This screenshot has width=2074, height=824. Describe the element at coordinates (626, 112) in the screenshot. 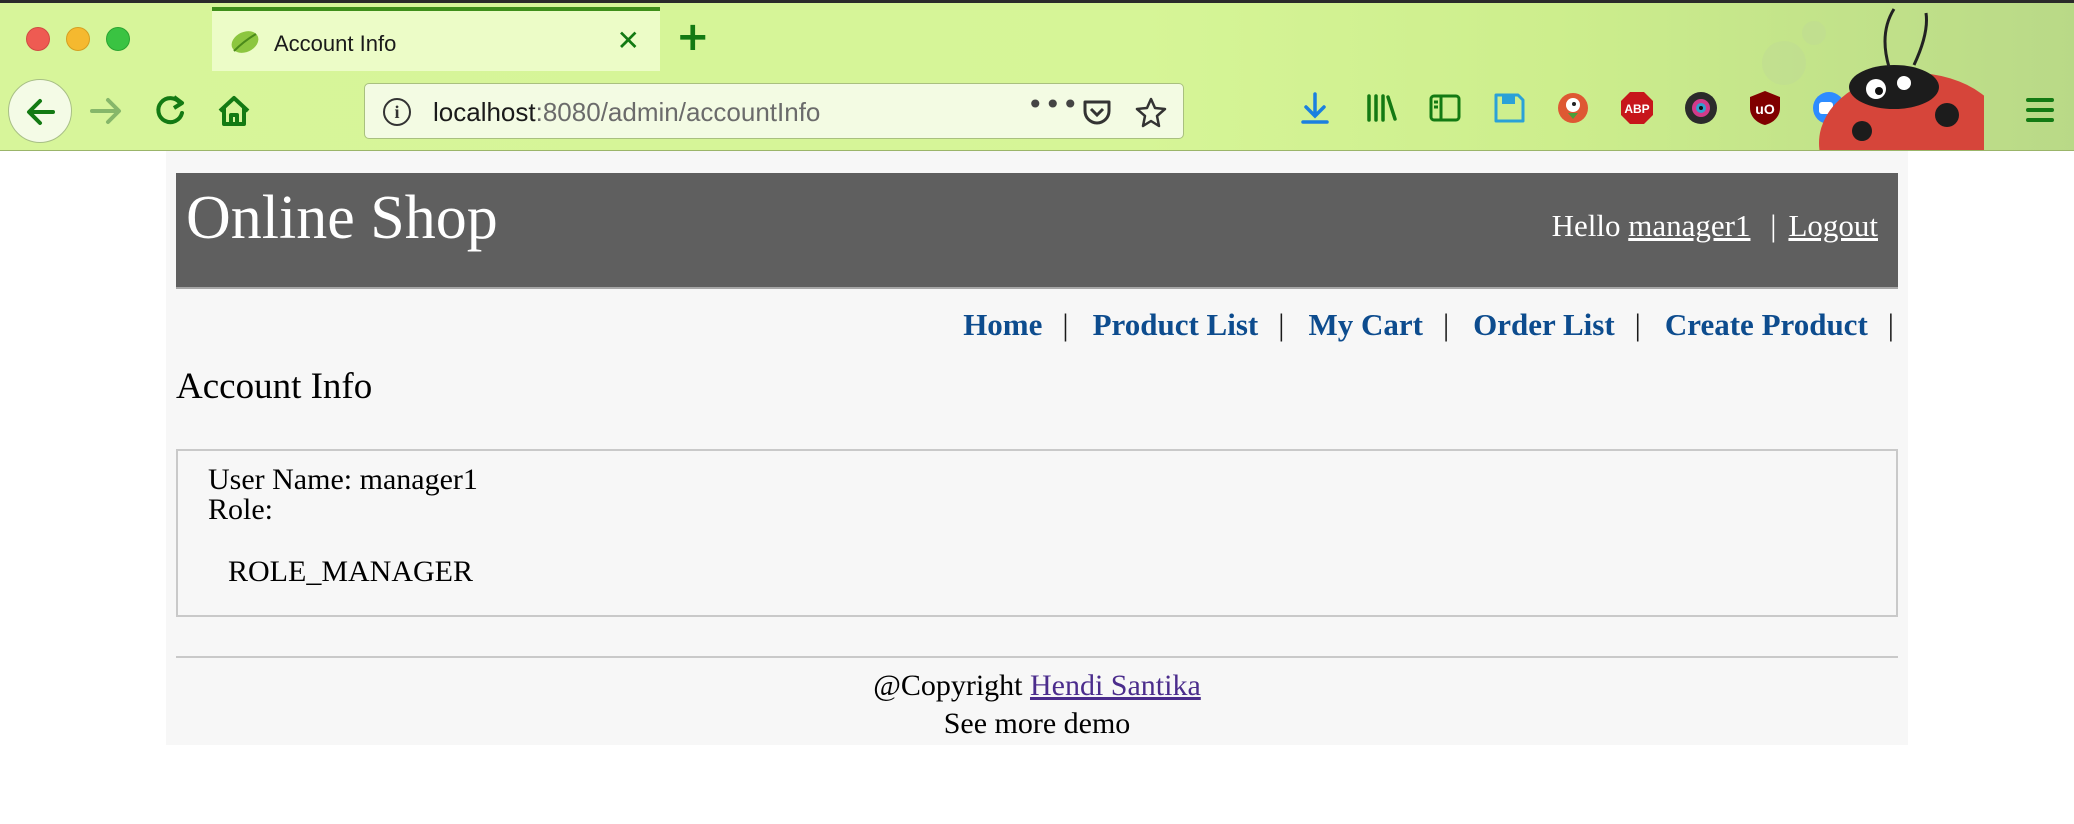

I see `url-text: localhost:8080/admin/accountInfo` at that location.